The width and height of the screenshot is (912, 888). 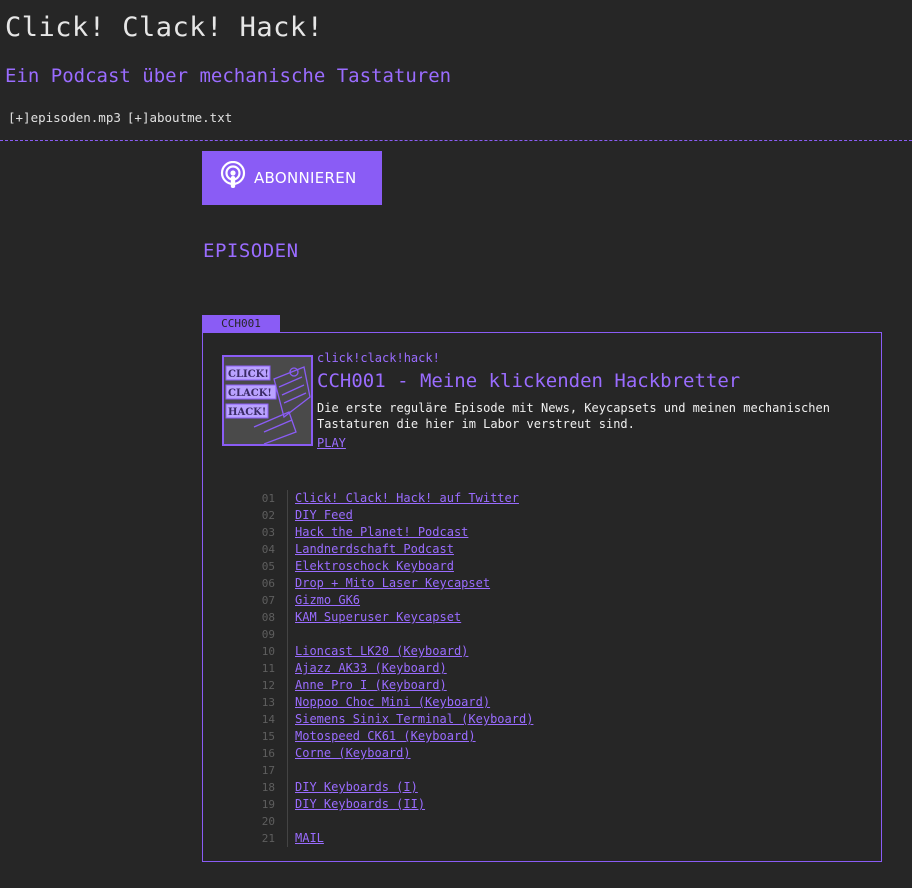 What do you see at coordinates (392, 702) in the screenshot?
I see `show-note-link: Noppoo Choc Mini (Keyboard)` at bounding box center [392, 702].